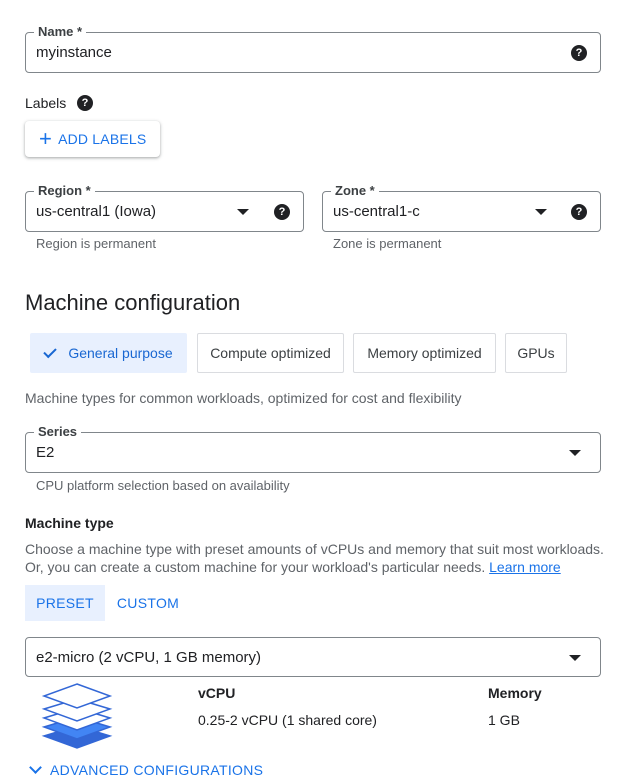 The image size is (620, 783). What do you see at coordinates (387, 243) in the screenshot?
I see `zone-hint: Zone is permanent` at bounding box center [387, 243].